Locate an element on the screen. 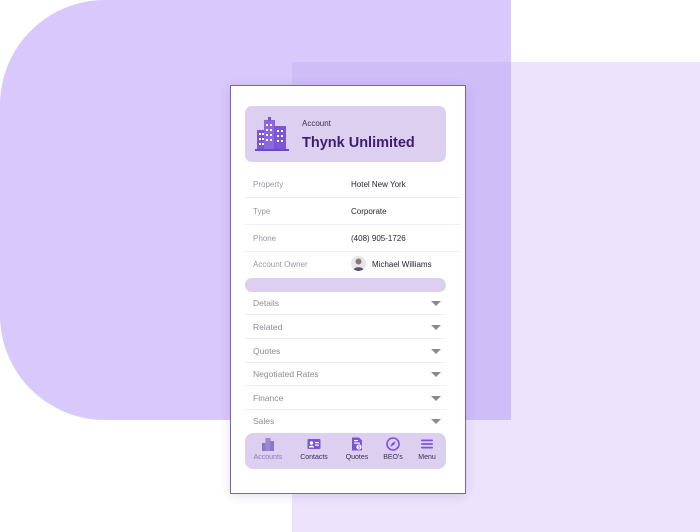 The image size is (700, 532). person-avatar-icon is located at coordinates (358, 264).